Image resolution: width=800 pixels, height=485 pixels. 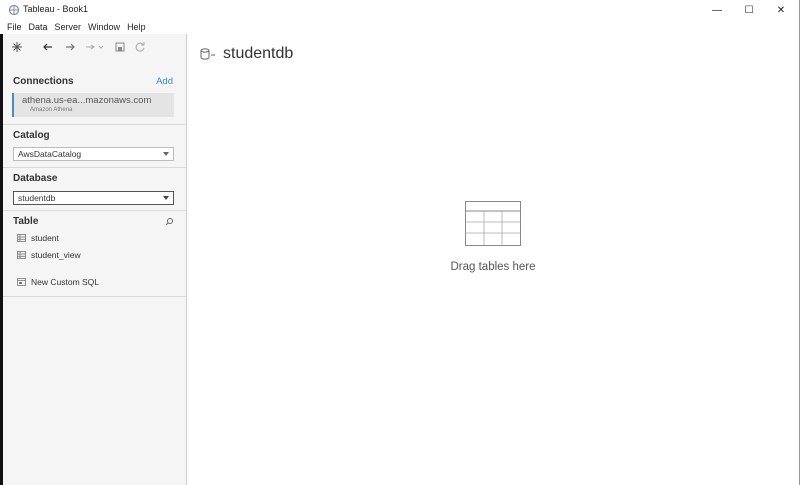 I want to click on database-select: studentdb, so click(x=93, y=198).